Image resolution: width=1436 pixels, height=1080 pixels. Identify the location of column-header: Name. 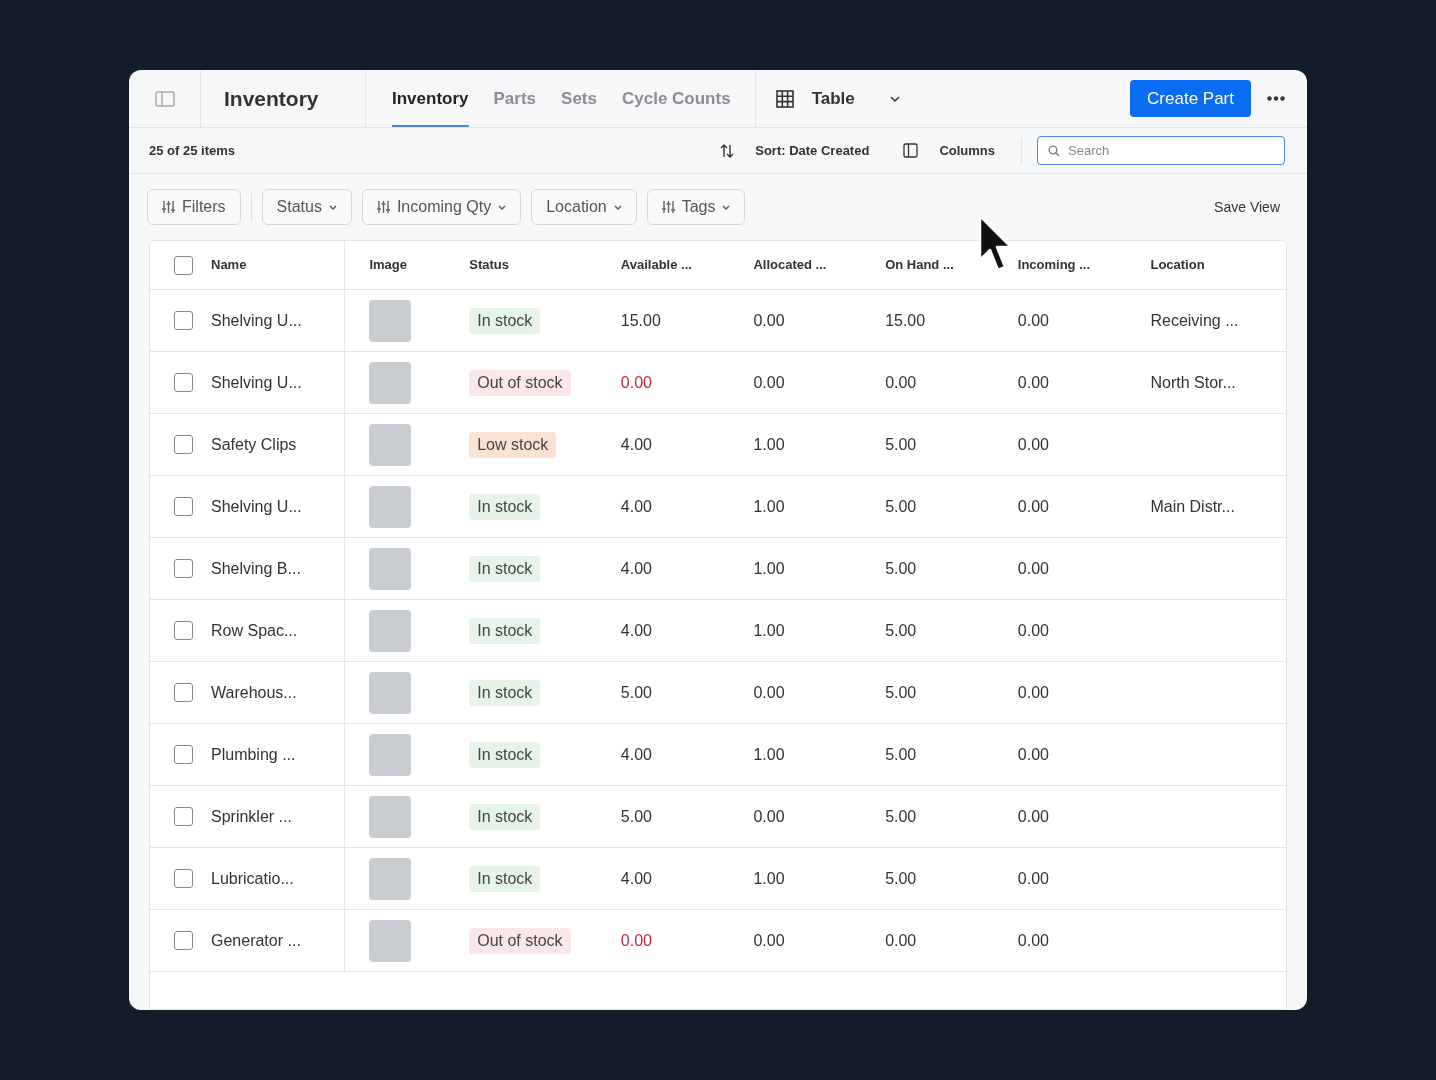
(229, 265).